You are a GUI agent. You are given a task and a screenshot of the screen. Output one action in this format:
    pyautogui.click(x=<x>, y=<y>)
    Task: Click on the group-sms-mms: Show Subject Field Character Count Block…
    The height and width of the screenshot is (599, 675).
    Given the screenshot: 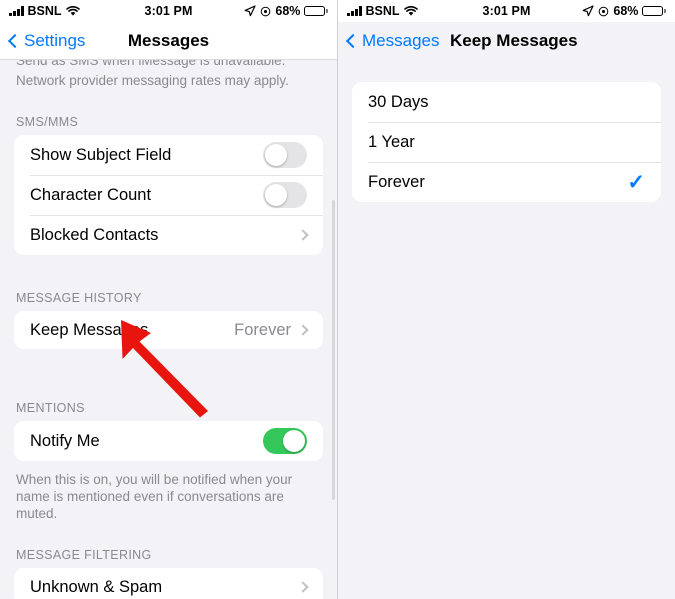 What is the action you would take?
    pyautogui.click(x=168, y=195)
    